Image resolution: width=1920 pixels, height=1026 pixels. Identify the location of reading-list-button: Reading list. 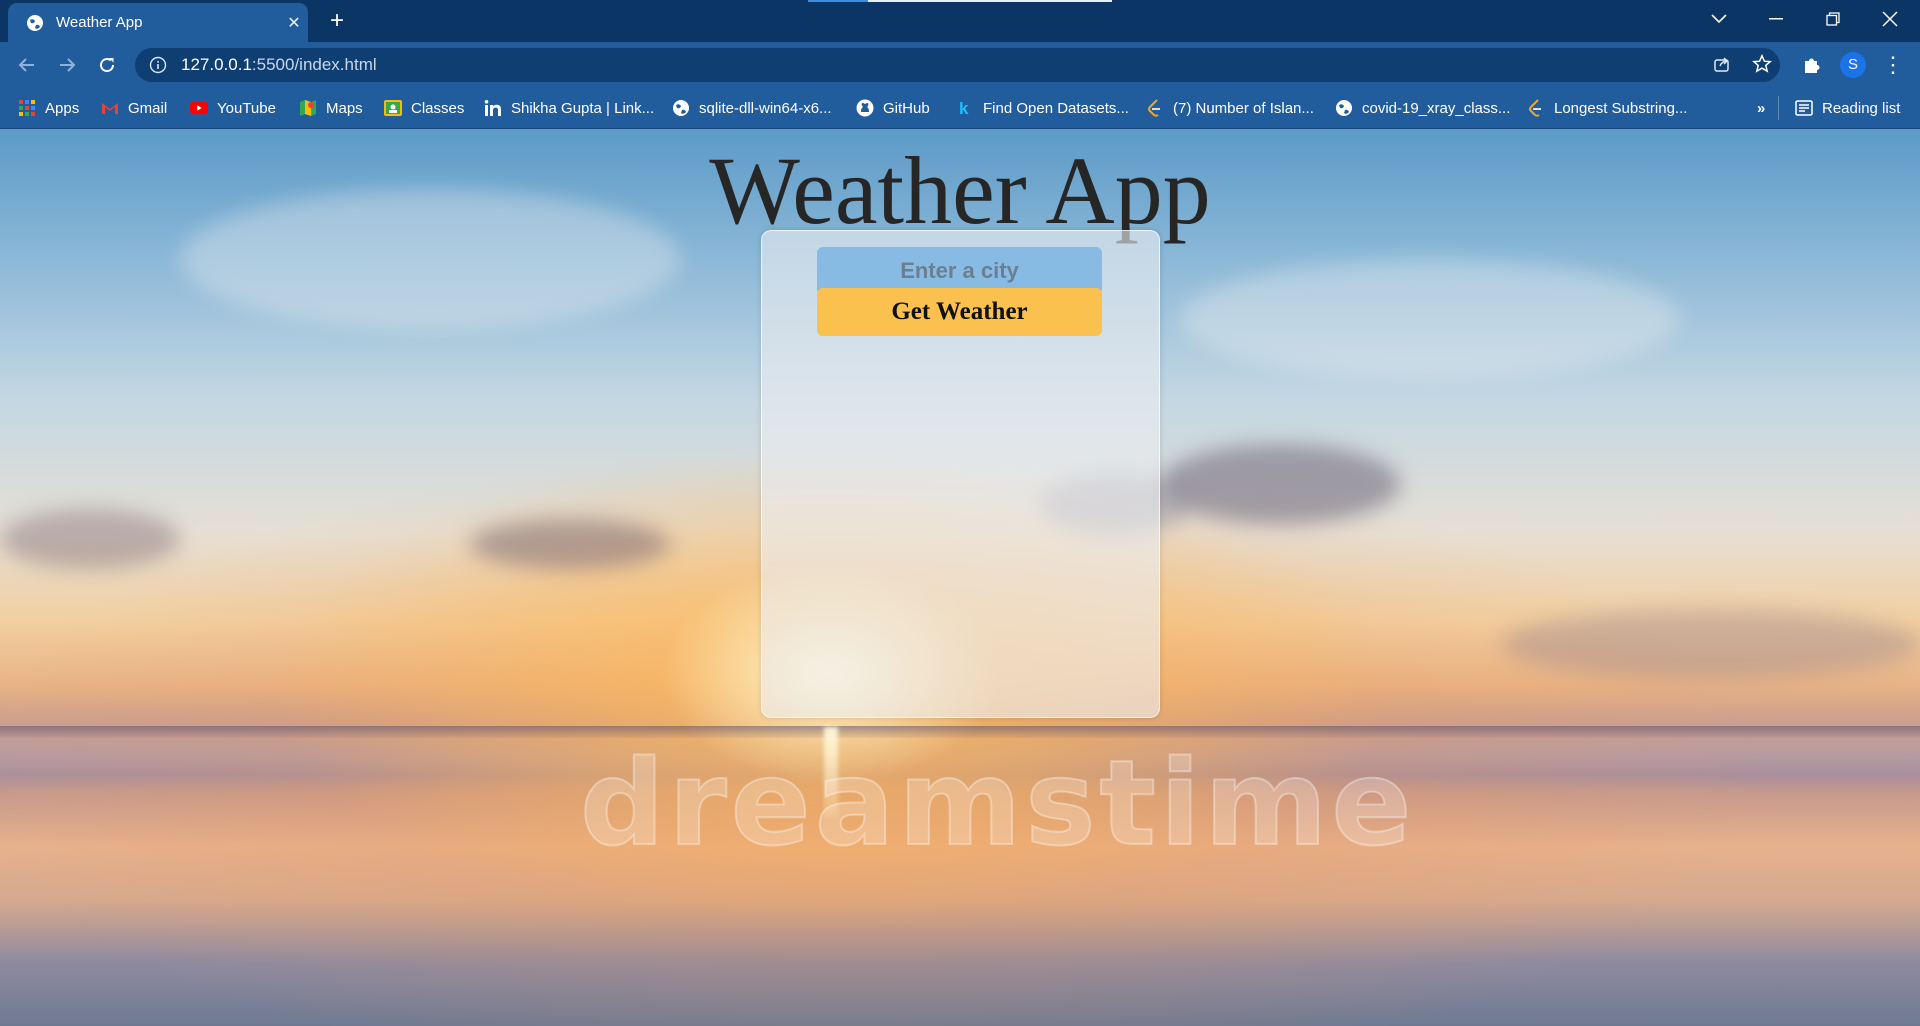
(1847, 108).